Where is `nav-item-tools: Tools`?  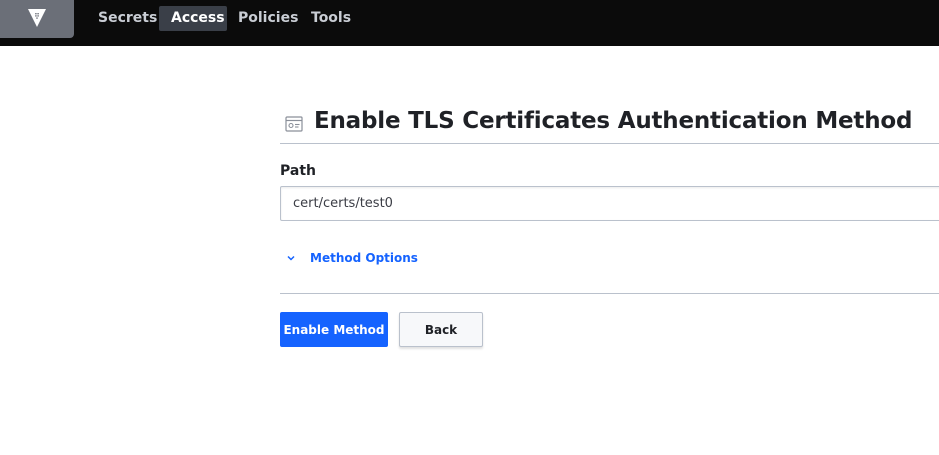 nav-item-tools: Tools is located at coordinates (331, 18).